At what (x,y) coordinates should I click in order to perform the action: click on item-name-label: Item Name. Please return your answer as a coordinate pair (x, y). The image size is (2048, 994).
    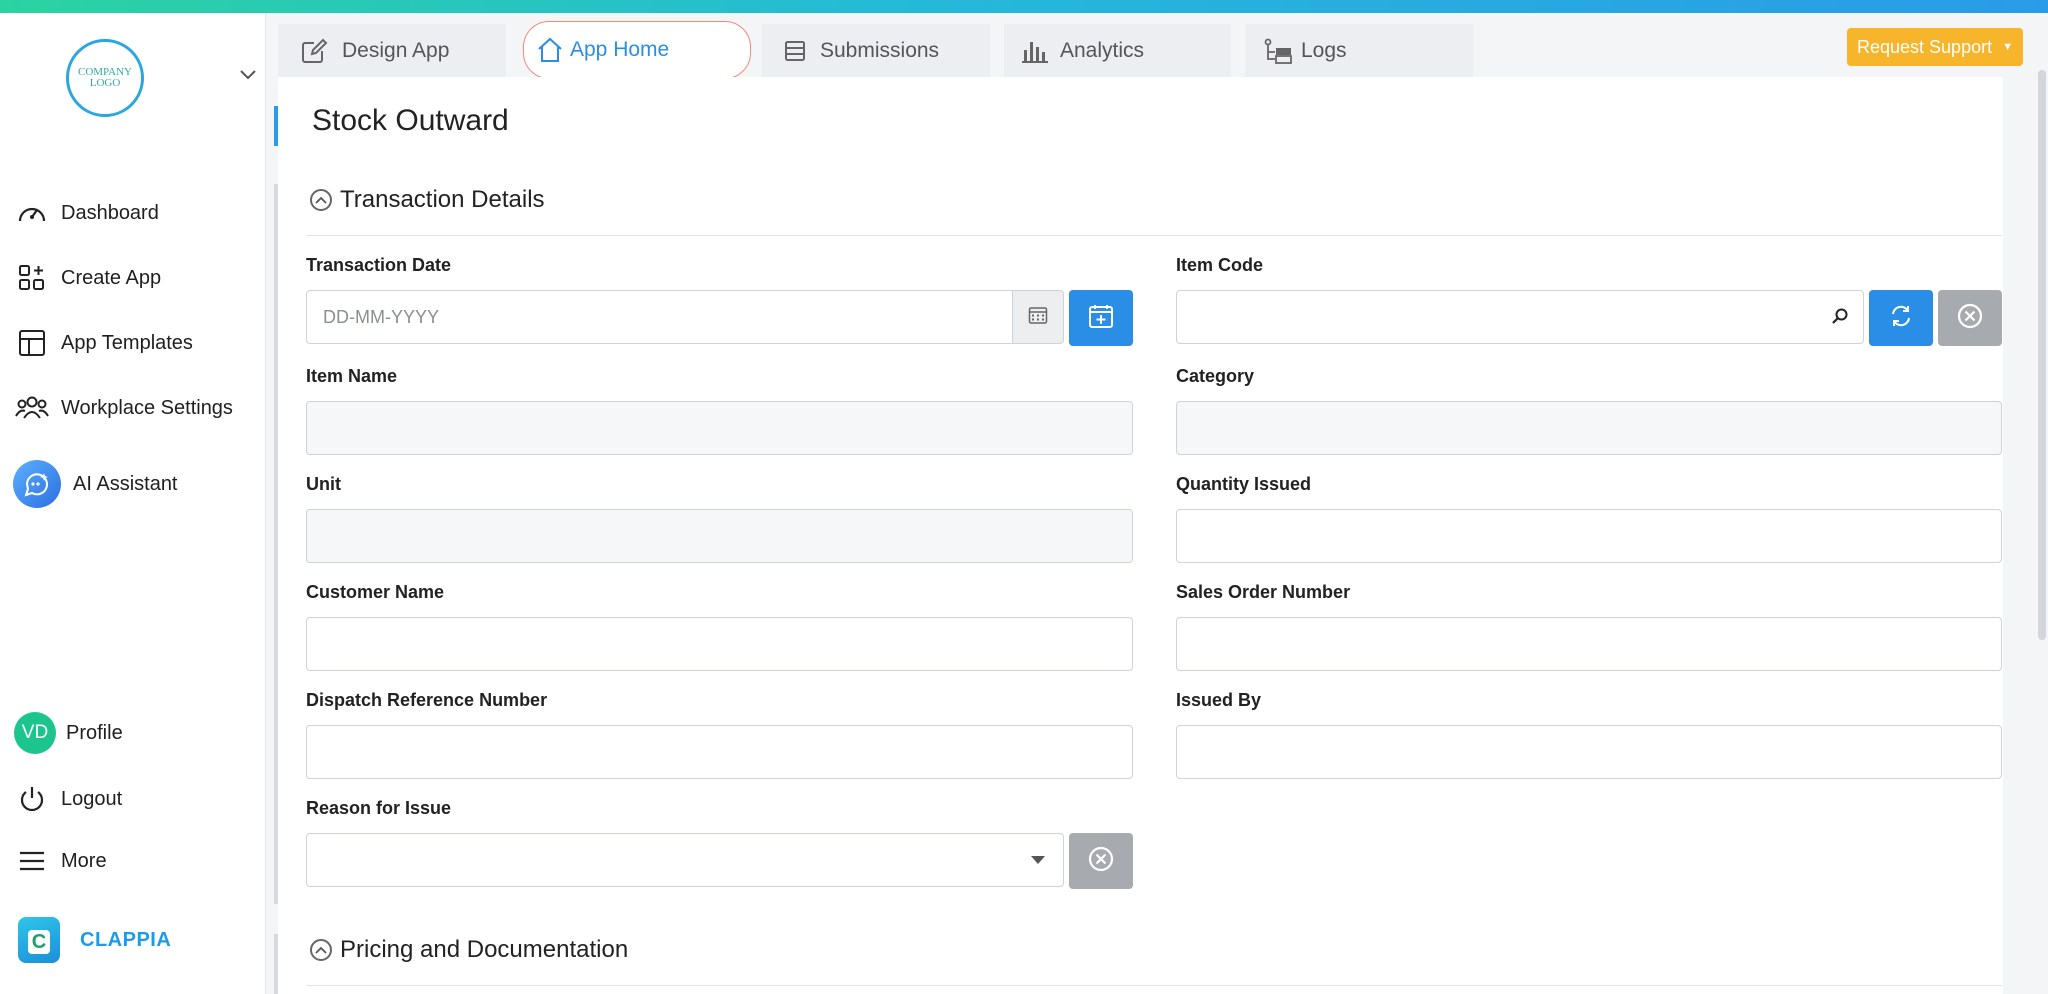
    Looking at the image, I should click on (352, 376).